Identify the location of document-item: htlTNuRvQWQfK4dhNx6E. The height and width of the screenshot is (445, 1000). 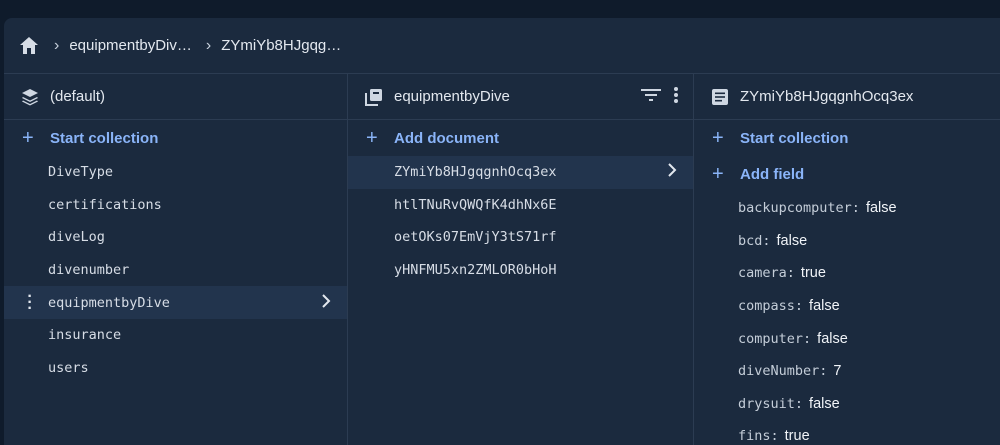
(520, 205).